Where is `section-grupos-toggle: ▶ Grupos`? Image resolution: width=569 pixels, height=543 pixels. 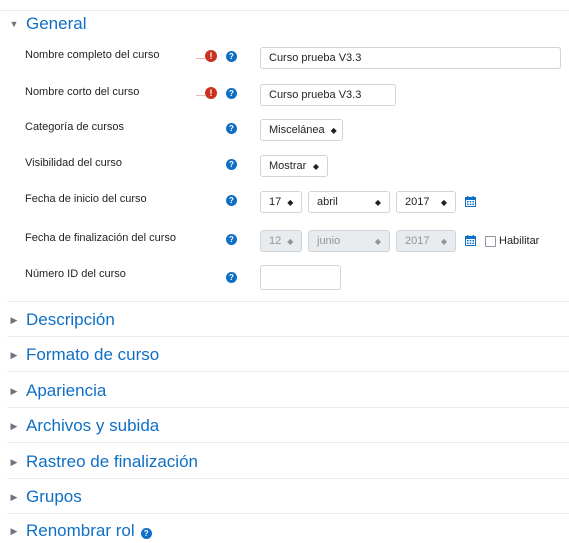 section-grupos-toggle: ▶ Grupos is located at coordinates (41, 497).